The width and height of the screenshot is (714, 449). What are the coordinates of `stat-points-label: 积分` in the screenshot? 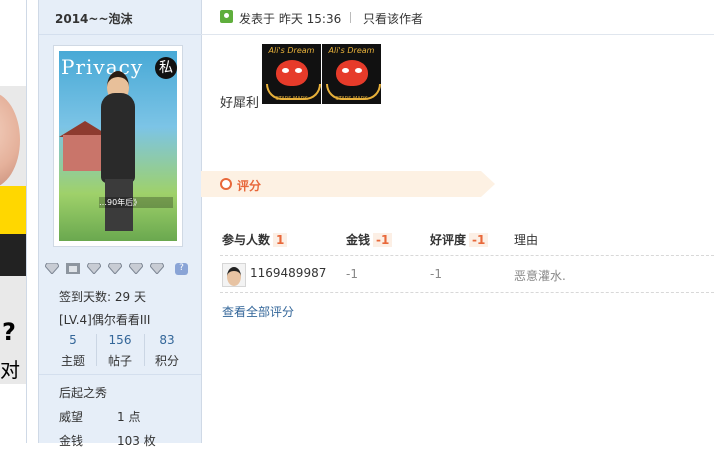 It's located at (166, 361).